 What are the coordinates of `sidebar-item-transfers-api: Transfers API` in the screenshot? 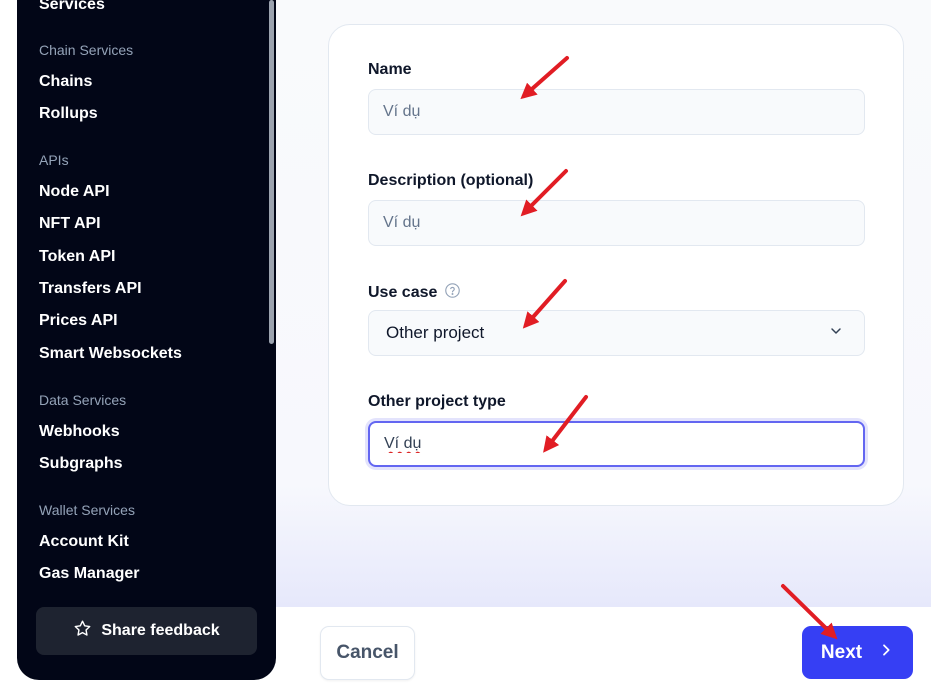 It's located at (90, 289).